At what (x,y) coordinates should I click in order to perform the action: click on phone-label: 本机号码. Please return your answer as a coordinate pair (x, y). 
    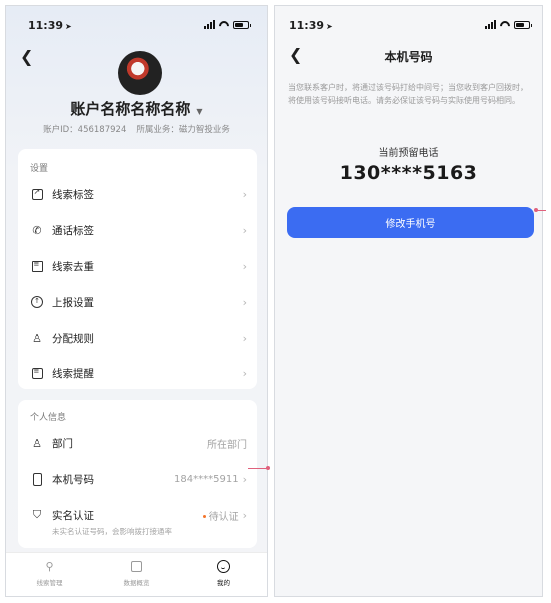
    Looking at the image, I should click on (73, 479).